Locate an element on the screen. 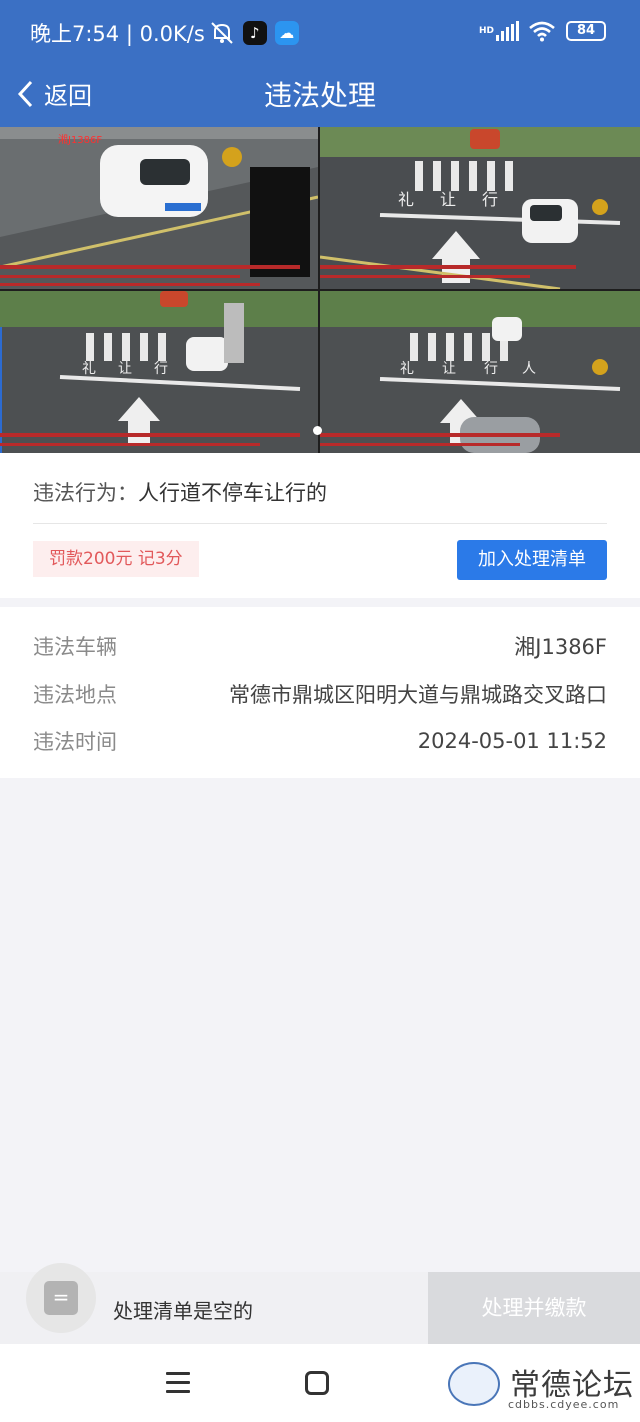 The image size is (640, 1422). back-label: 返回 is located at coordinates (68, 96).